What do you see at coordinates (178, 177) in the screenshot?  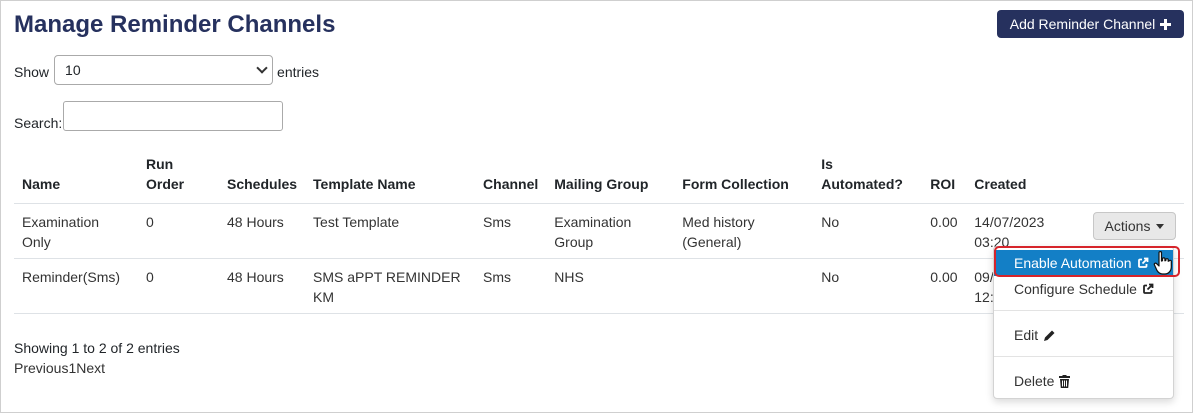 I see `header-run-order: Run Order` at bounding box center [178, 177].